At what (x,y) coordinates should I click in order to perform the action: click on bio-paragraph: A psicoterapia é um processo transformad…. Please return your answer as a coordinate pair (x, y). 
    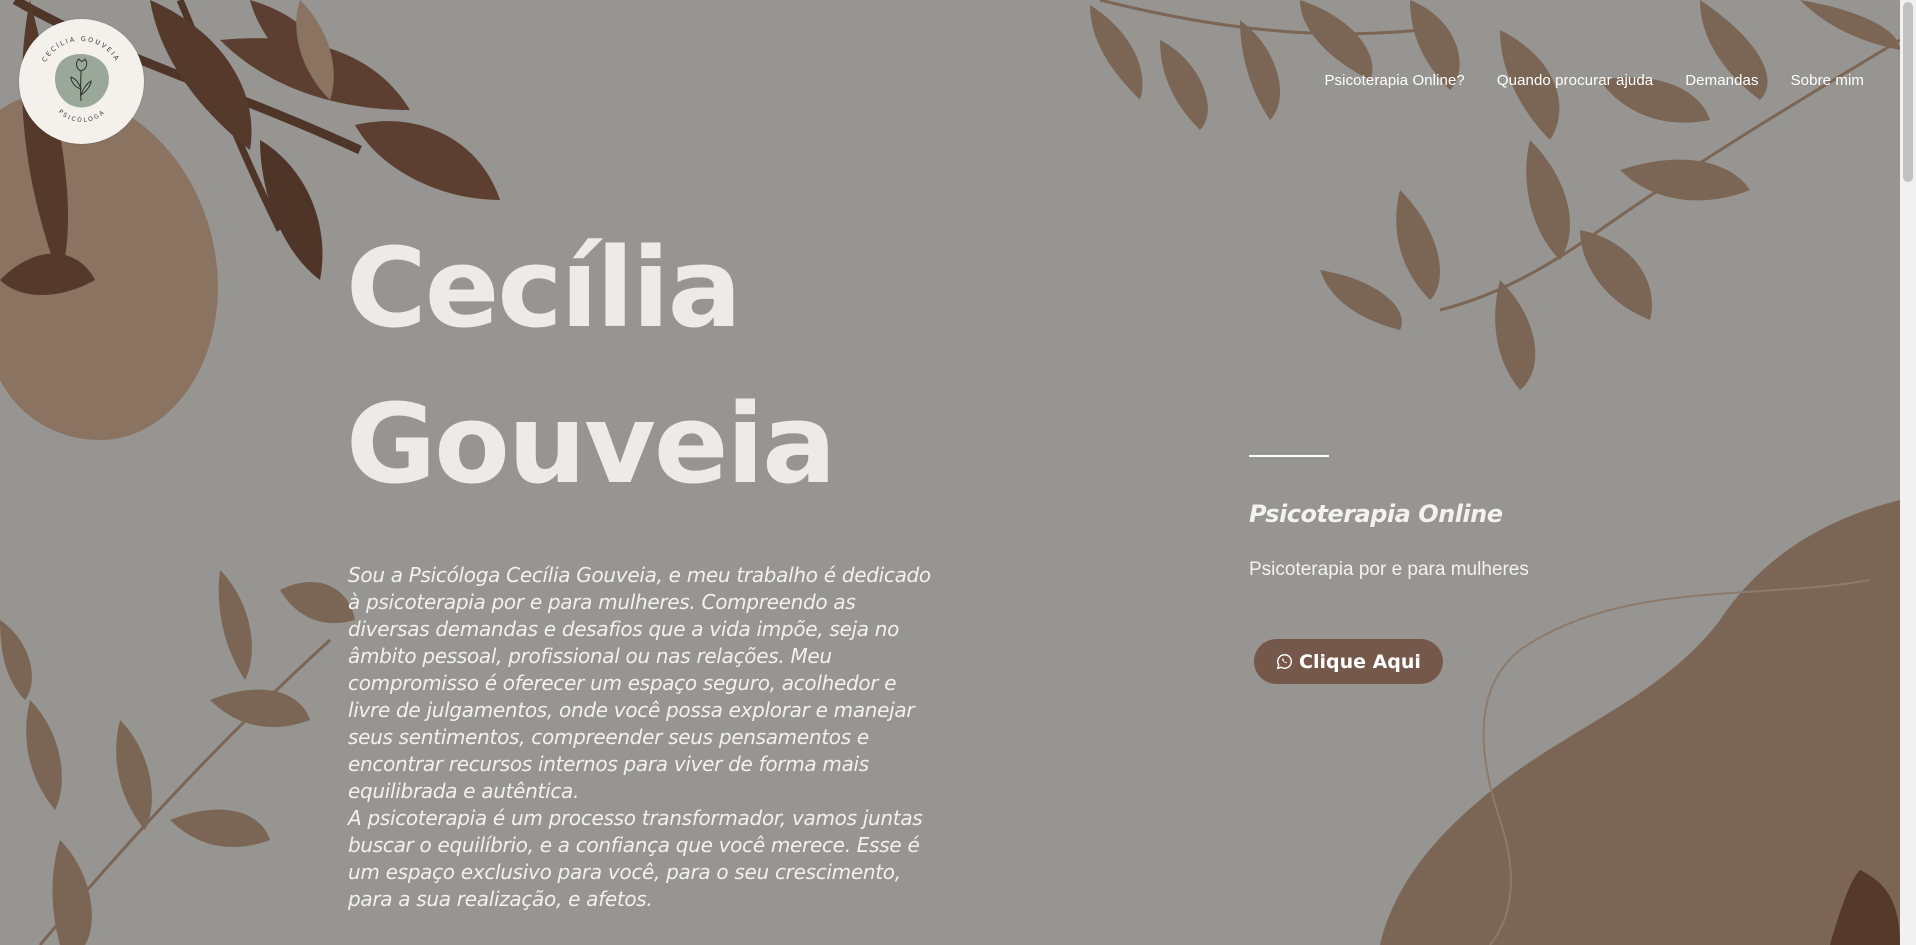
    Looking at the image, I should click on (635, 858).